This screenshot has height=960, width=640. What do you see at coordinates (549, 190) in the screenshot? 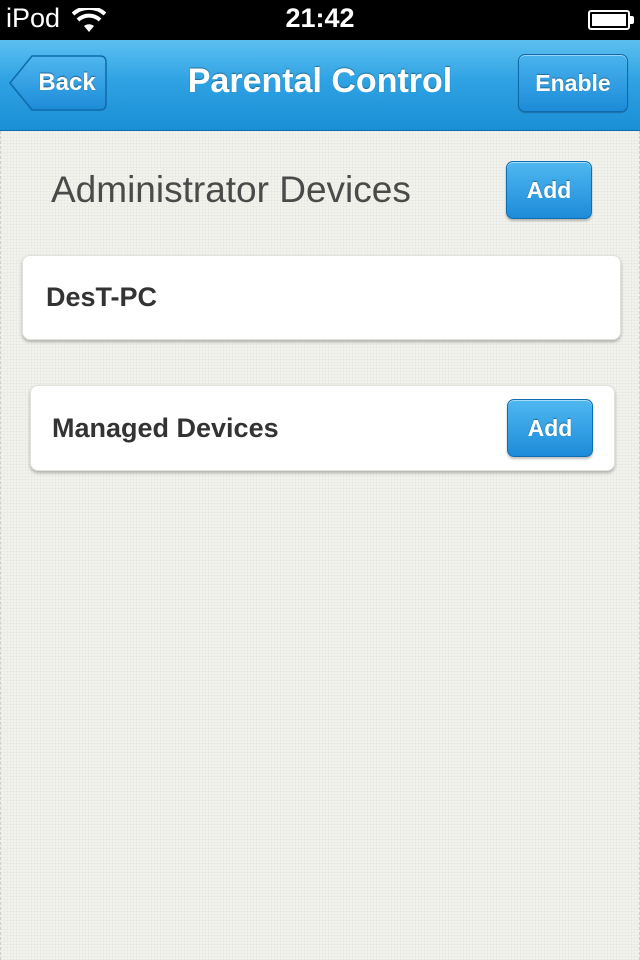
I see `add-administrator-device-button: Add` at bounding box center [549, 190].